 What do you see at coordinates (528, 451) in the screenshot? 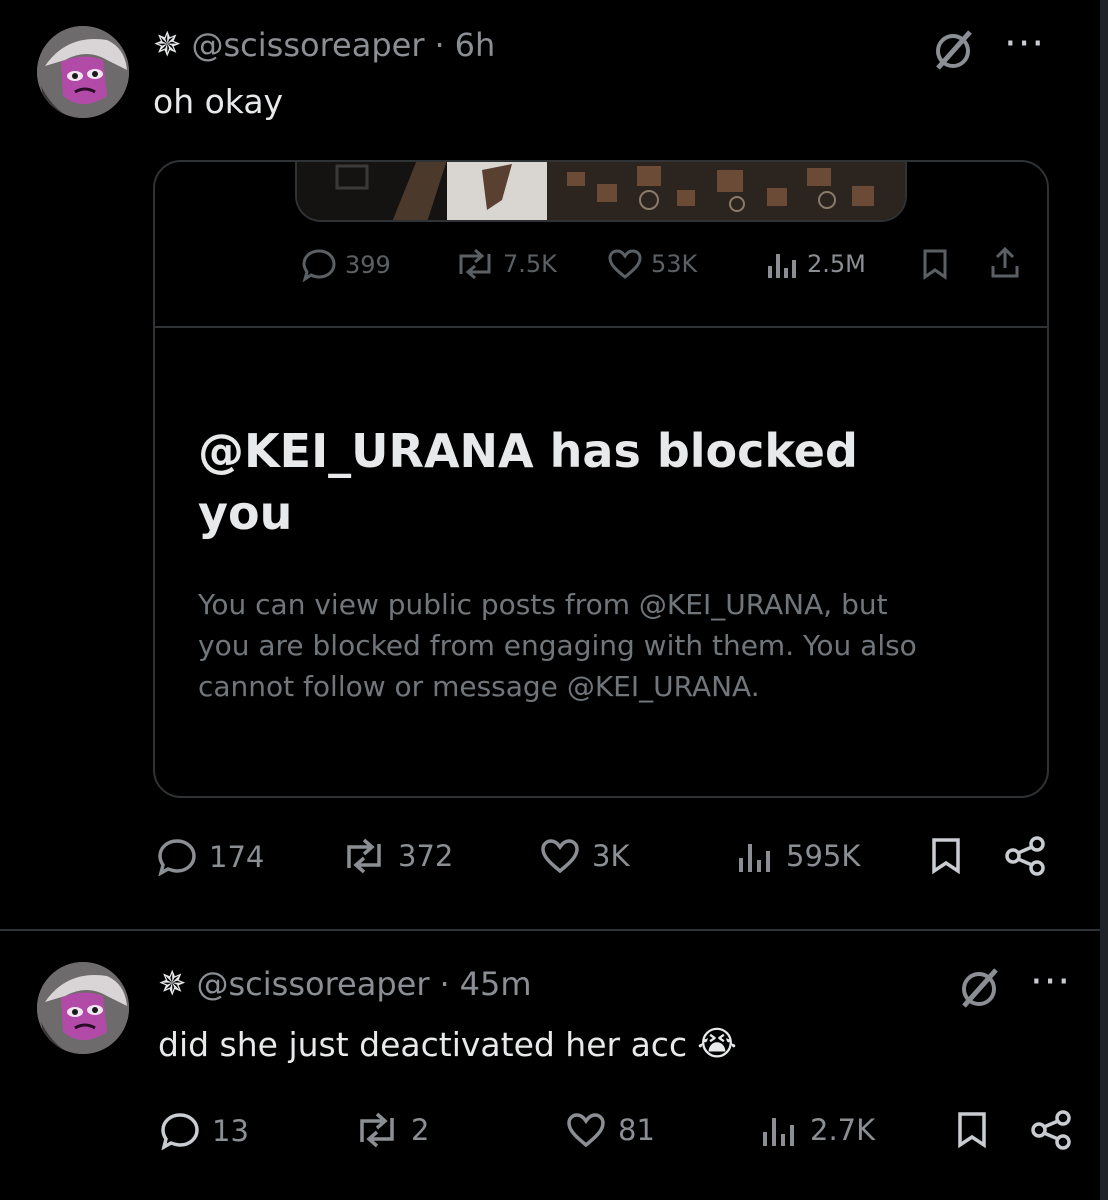
I see `blocked-title-line: @KEI_URANA has blocked` at bounding box center [528, 451].